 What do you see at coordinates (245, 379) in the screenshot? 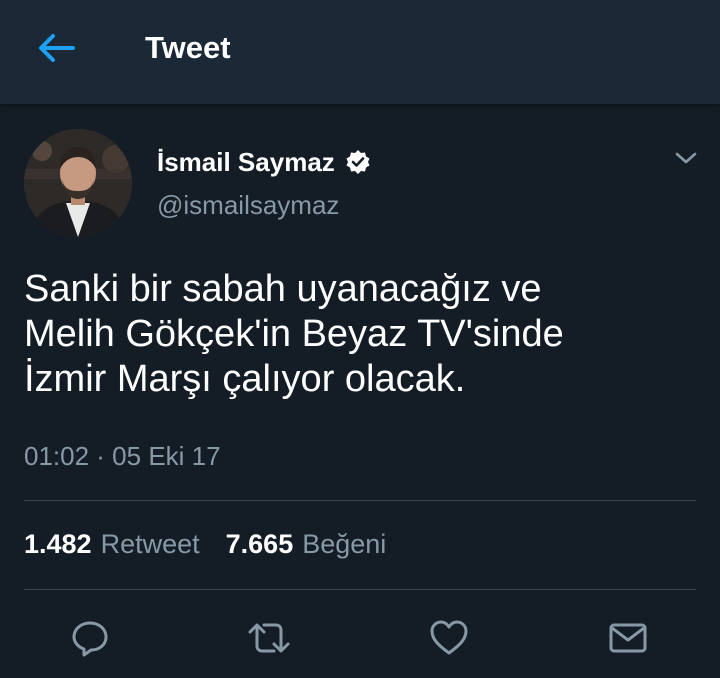
I see `tweet-text-line: İzmir Marşı çalıyor olacak.` at bounding box center [245, 379].